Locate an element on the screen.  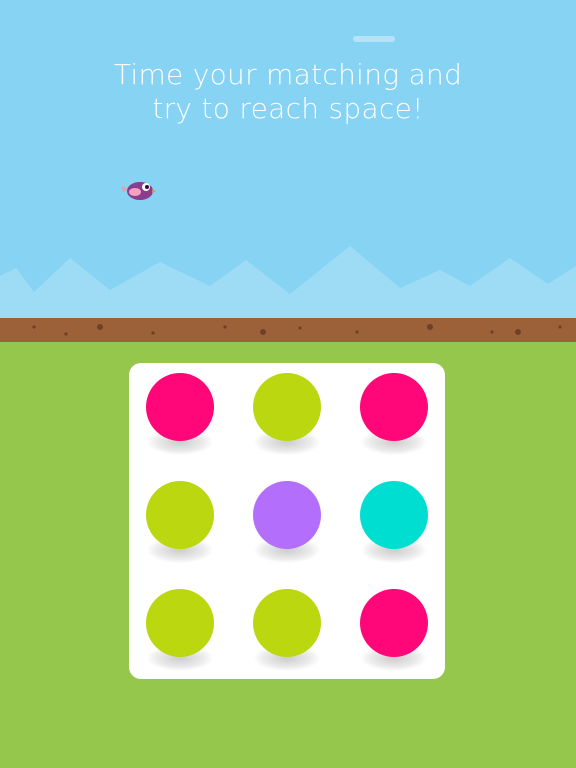
dirt-specks is located at coordinates (297, 330).